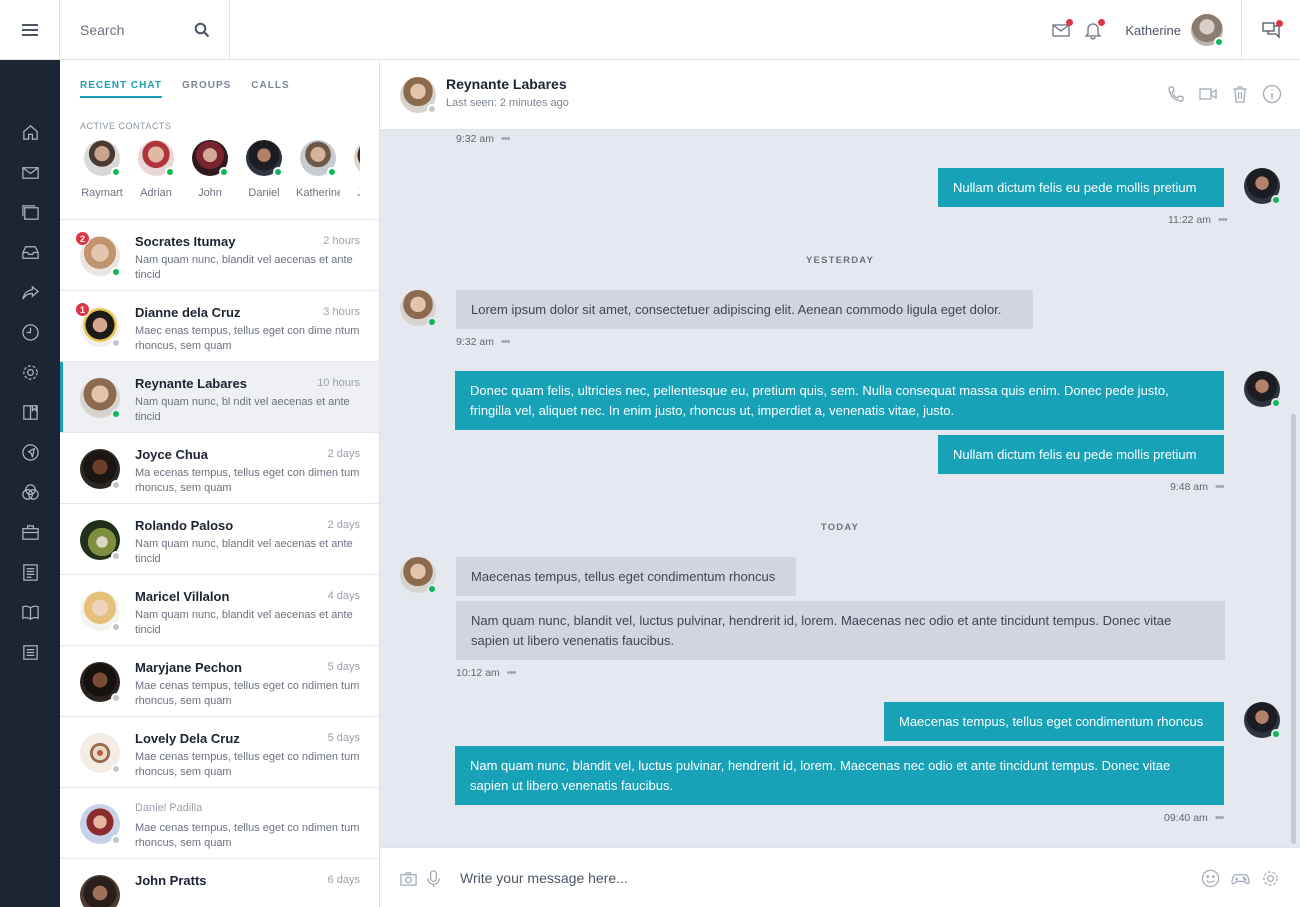 This screenshot has height=907, width=1300. Describe the element at coordinates (270, 89) in the screenshot. I see `tab-calls: CALLS` at that location.